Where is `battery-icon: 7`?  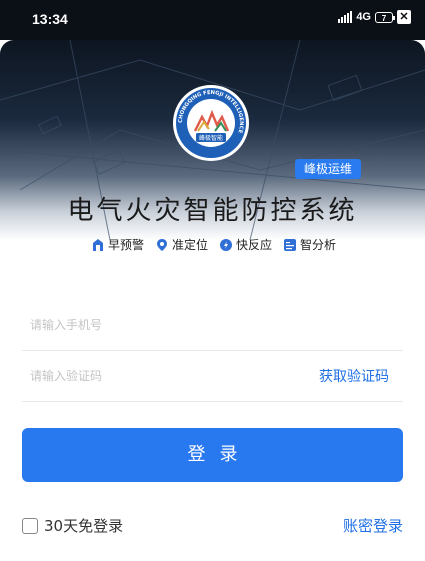 battery-icon: 7 is located at coordinates (385, 17).